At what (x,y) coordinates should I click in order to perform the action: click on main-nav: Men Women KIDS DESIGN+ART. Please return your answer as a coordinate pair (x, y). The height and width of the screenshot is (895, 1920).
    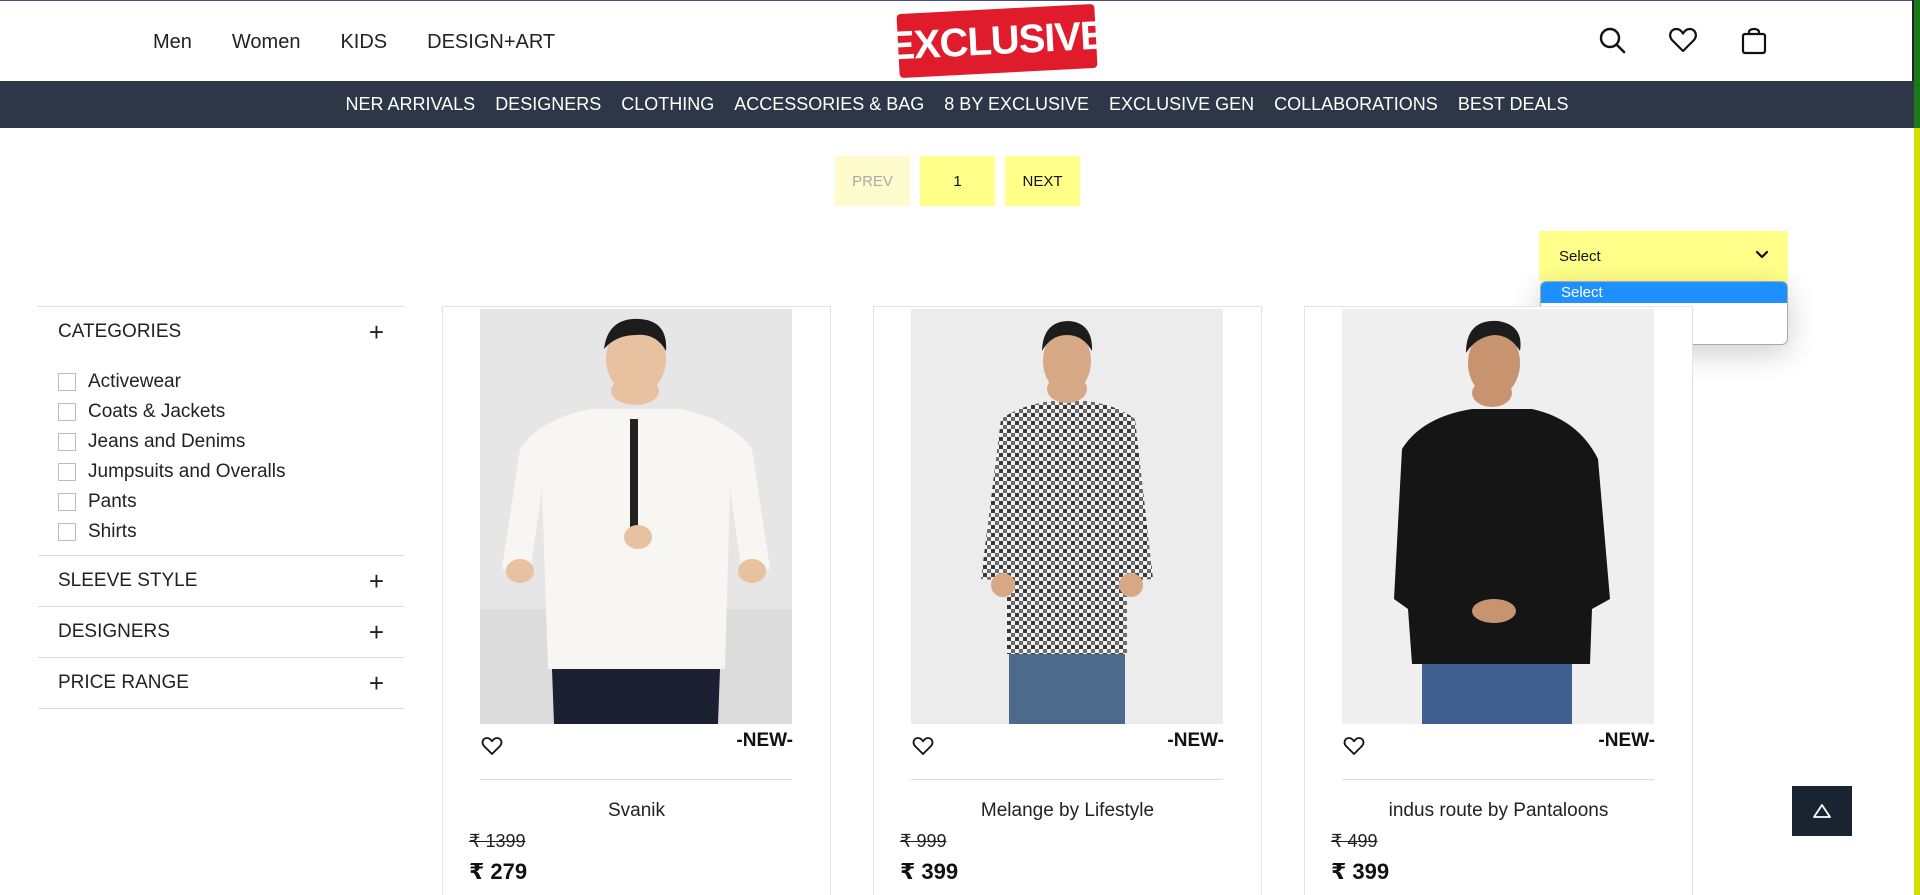
    Looking at the image, I should click on (354, 42).